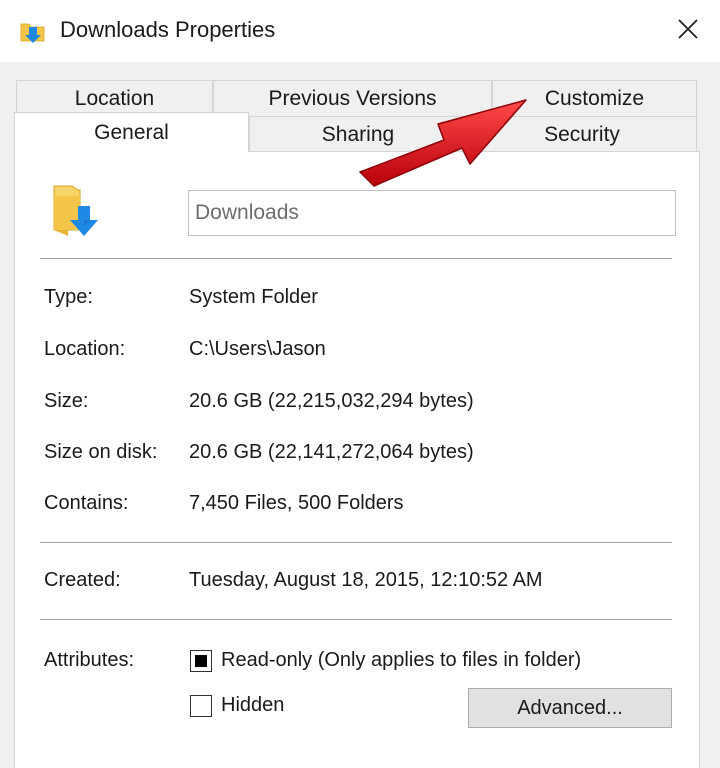 This screenshot has height=768, width=720. I want to click on indeterminate-mark, so click(201, 661).